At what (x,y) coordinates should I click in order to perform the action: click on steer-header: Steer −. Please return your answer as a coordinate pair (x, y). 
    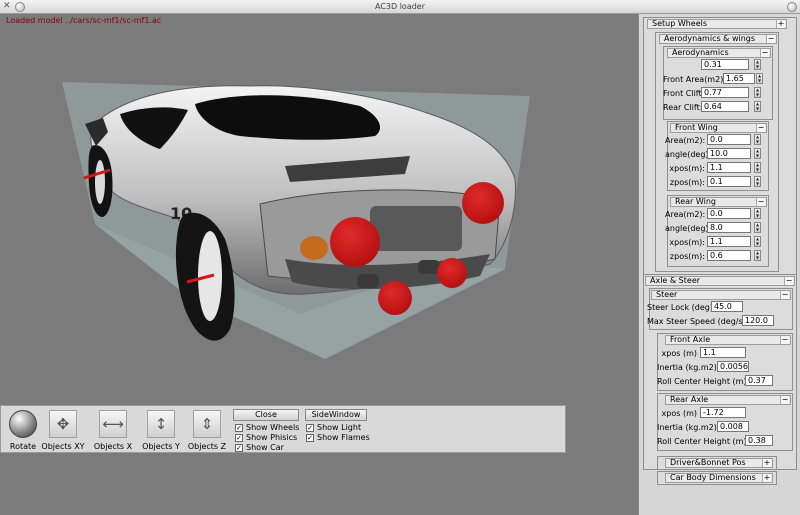
    Looking at the image, I should click on (721, 295).